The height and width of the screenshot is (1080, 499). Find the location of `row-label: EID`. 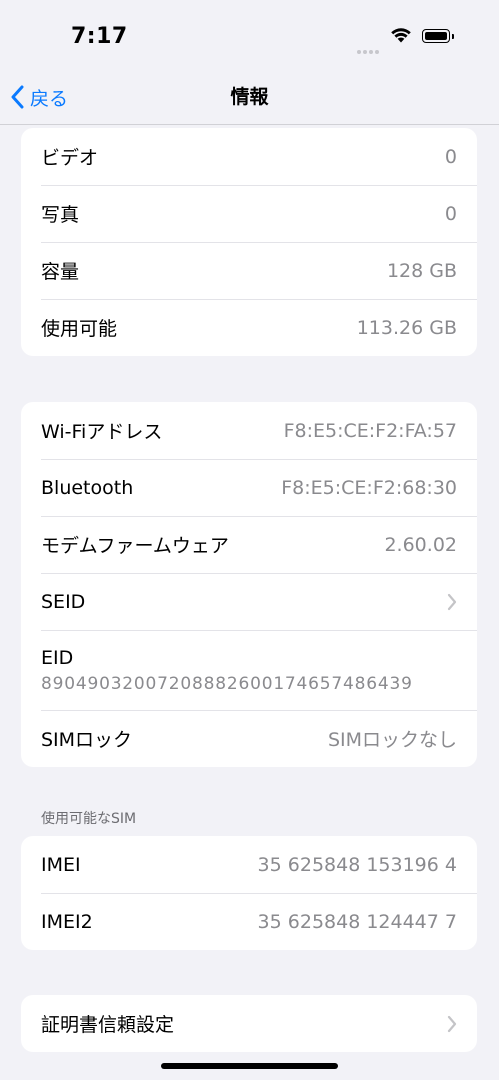

row-label: EID is located at coordinates (57, 657).